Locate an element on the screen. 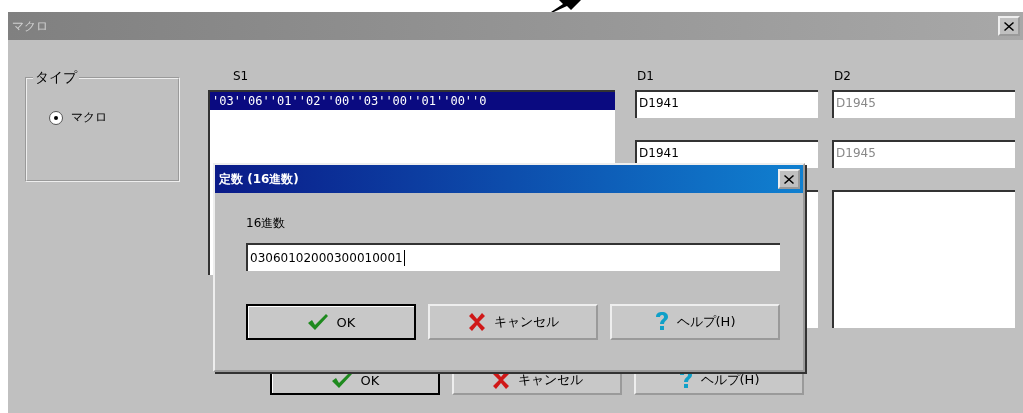 Image resolution: width=1023 pixels, height=413 pixels. cancel-button: キャンセル is located at coordinates (513, 322).